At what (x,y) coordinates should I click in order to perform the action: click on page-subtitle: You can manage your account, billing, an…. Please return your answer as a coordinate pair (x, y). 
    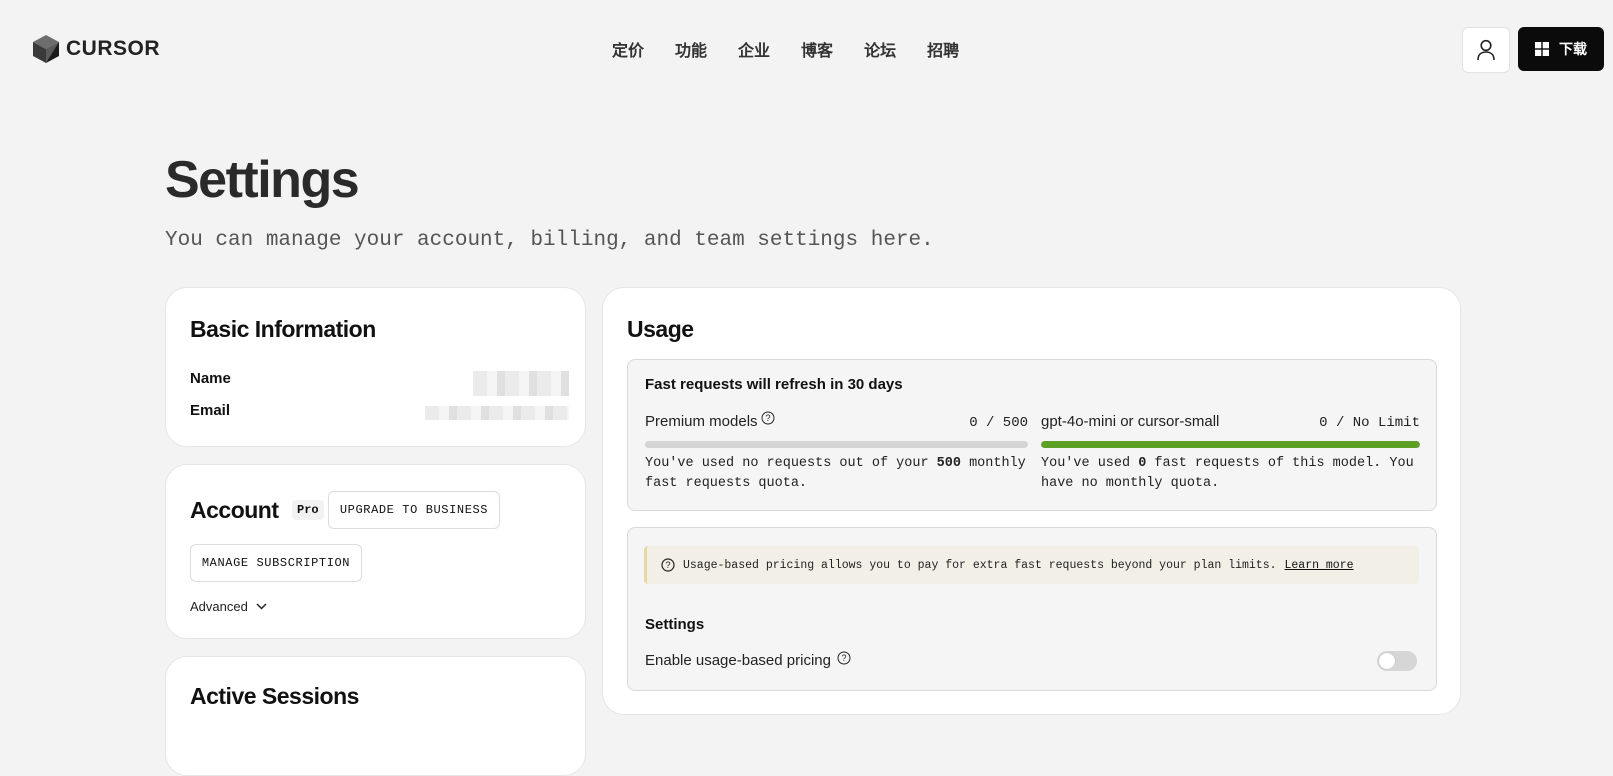
    Looking at the image, I should click on (549, 240).